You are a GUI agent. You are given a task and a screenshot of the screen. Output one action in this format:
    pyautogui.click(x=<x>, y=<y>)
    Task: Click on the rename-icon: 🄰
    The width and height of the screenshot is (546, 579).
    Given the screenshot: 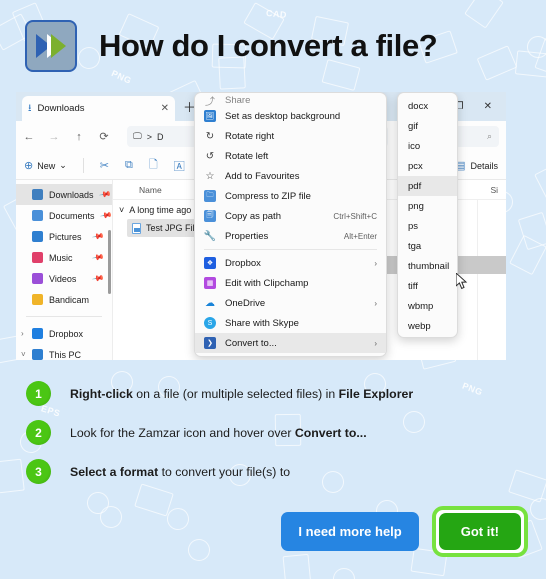 What is the action you would take?
    pyautogui.click(x=179, y=166)
    